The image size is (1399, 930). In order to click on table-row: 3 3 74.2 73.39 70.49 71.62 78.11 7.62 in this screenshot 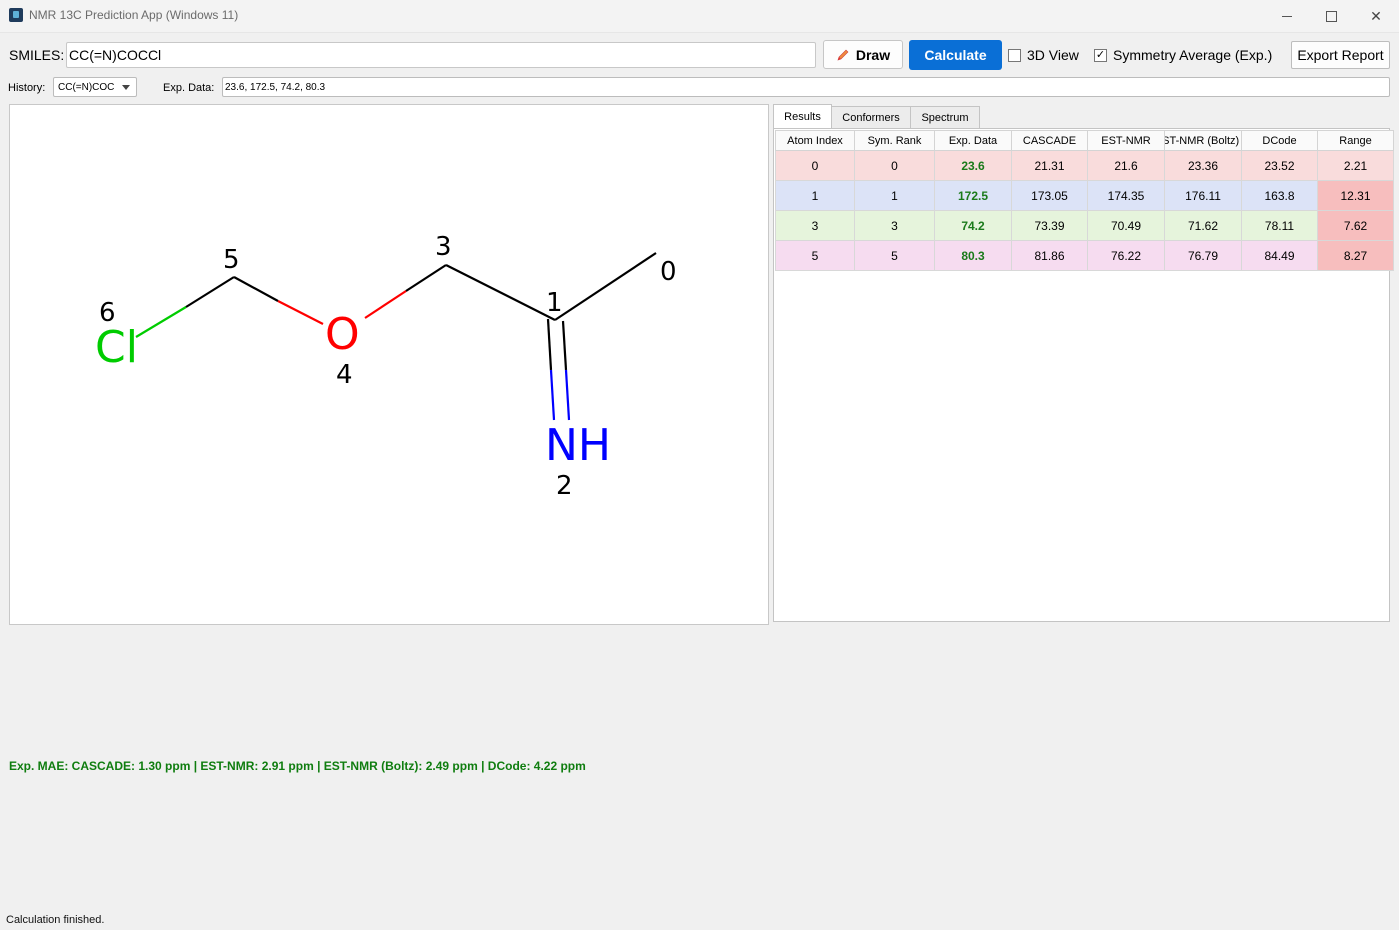, I will do `click(1084, 225)`.